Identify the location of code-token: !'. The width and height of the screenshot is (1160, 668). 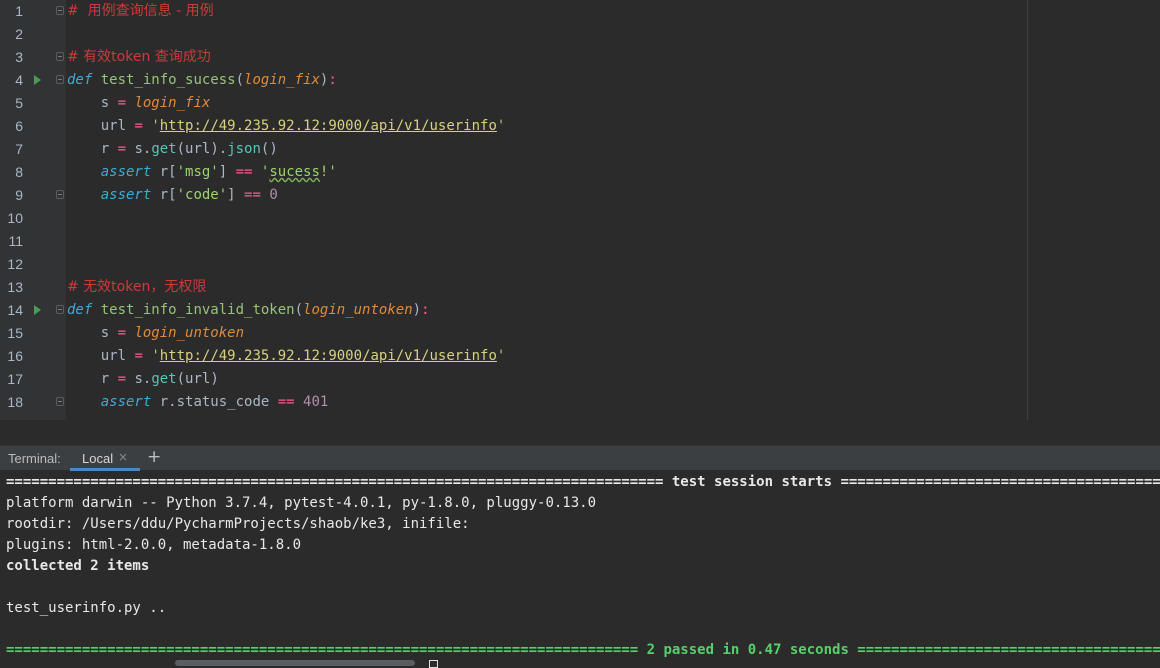
(328, 172).